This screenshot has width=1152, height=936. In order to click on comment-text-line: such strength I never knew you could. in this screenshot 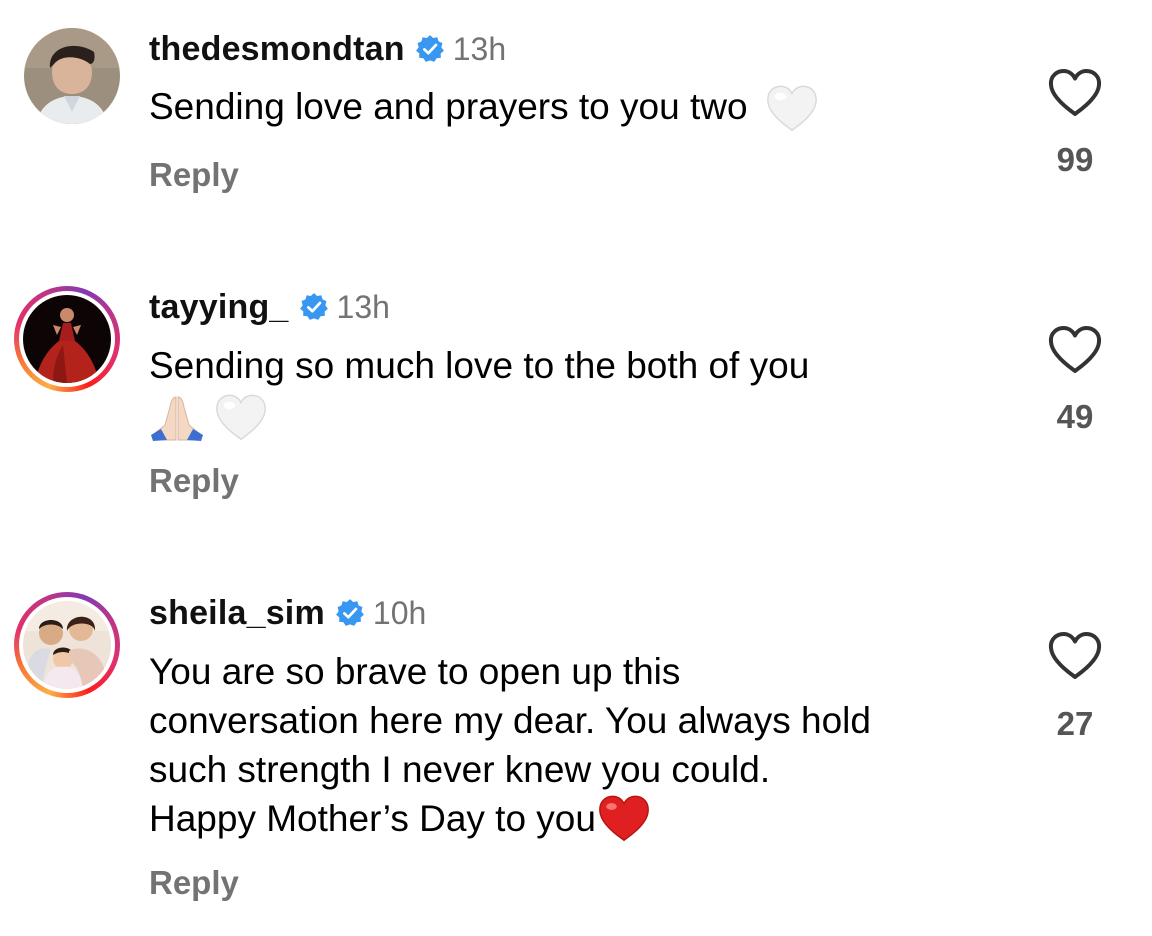, I will do `click(460, 769)`.